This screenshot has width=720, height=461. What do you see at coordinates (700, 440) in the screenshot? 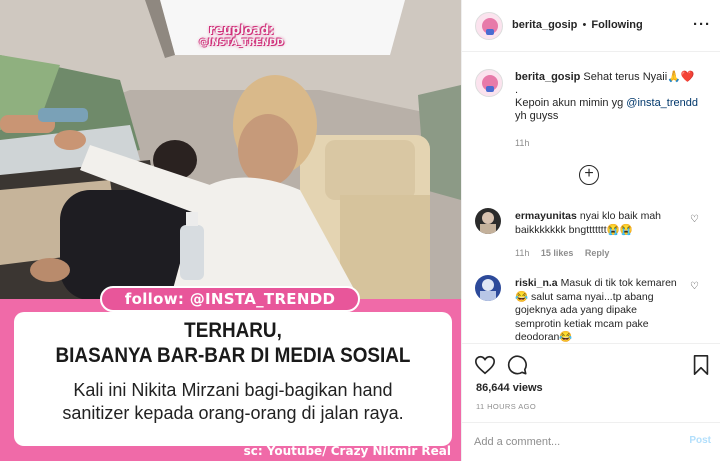
I see `post-button: Post` at bounding box center [700, 440].